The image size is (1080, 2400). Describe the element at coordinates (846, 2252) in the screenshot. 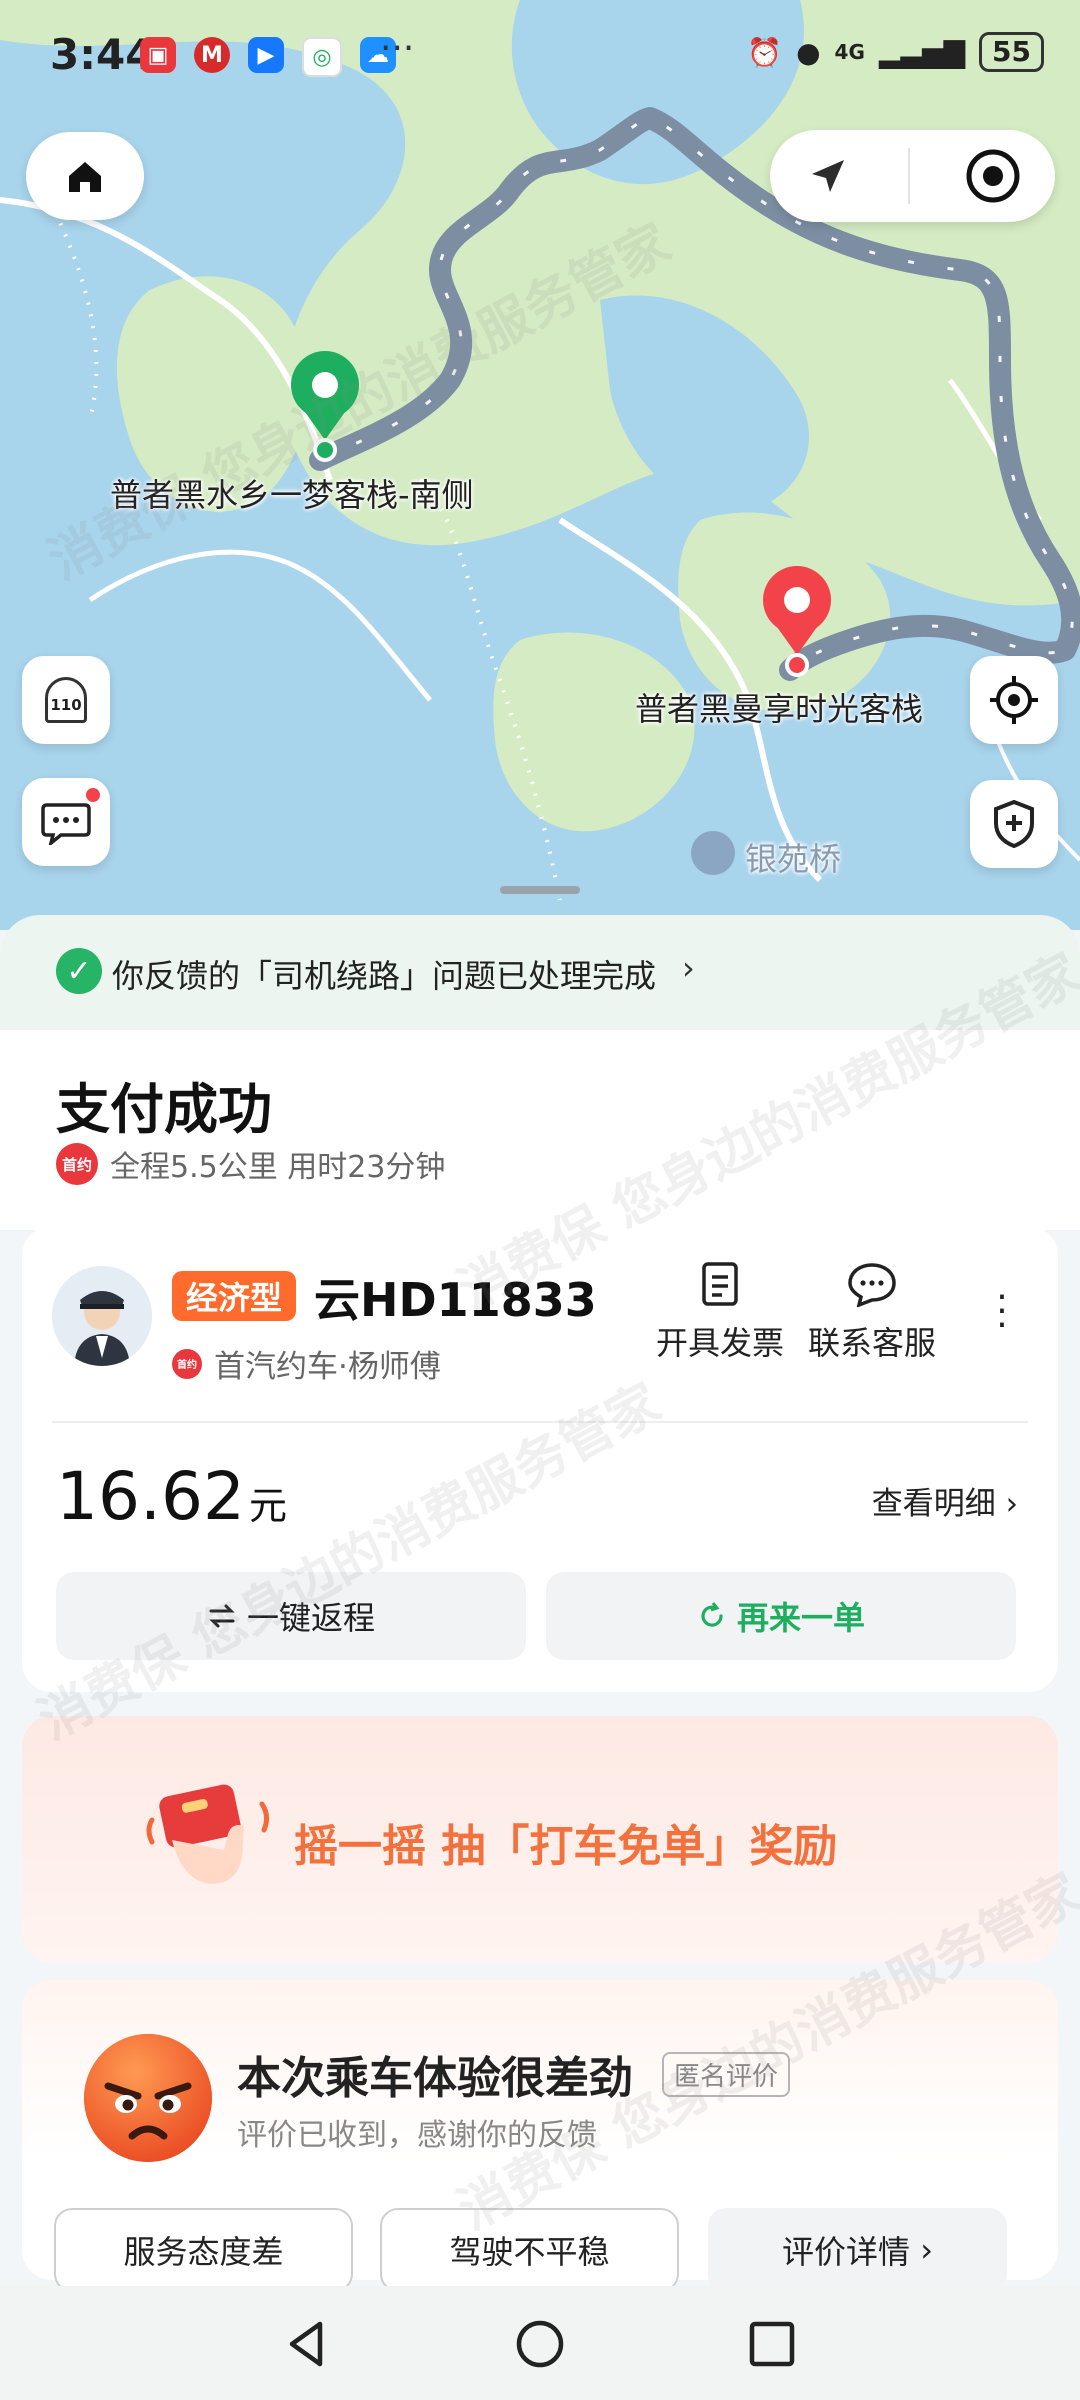

I see `rating-detail-label: 评价详情` at that location.